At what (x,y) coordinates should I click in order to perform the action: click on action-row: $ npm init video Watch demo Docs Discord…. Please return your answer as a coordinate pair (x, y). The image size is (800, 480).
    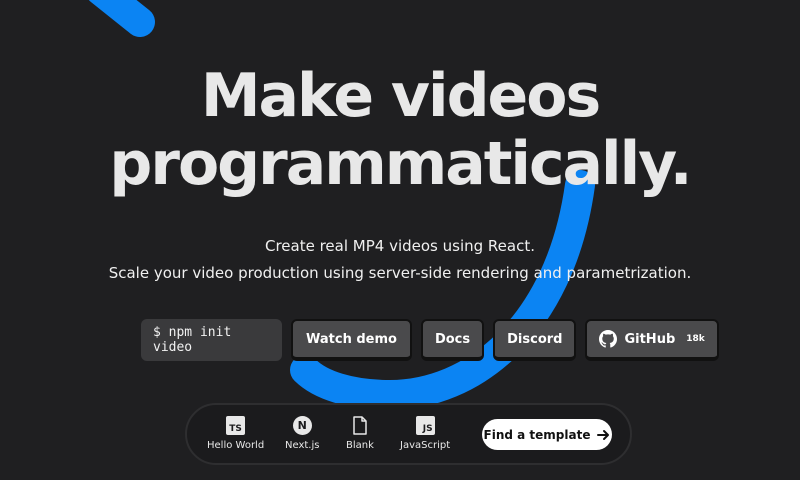
    Looking at the image, I should click on (430, 340).